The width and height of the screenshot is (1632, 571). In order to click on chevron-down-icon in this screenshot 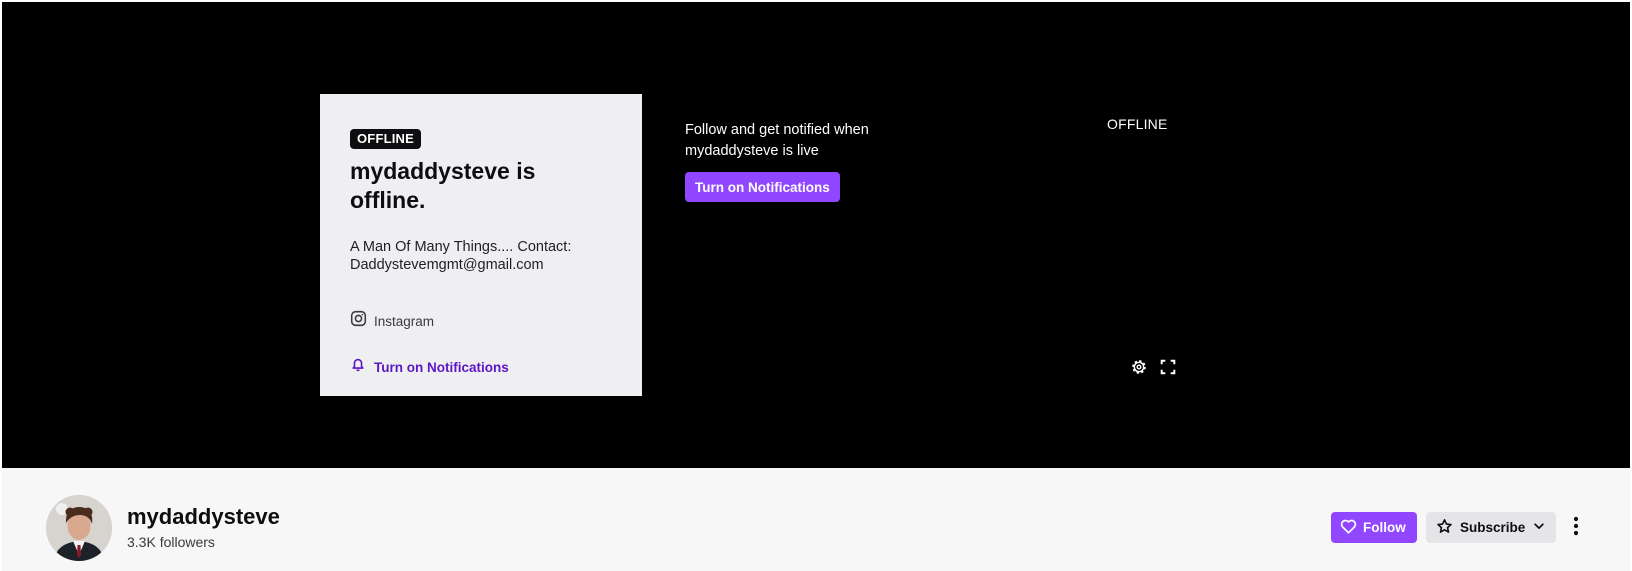, I will do `click(1539, 527)`.